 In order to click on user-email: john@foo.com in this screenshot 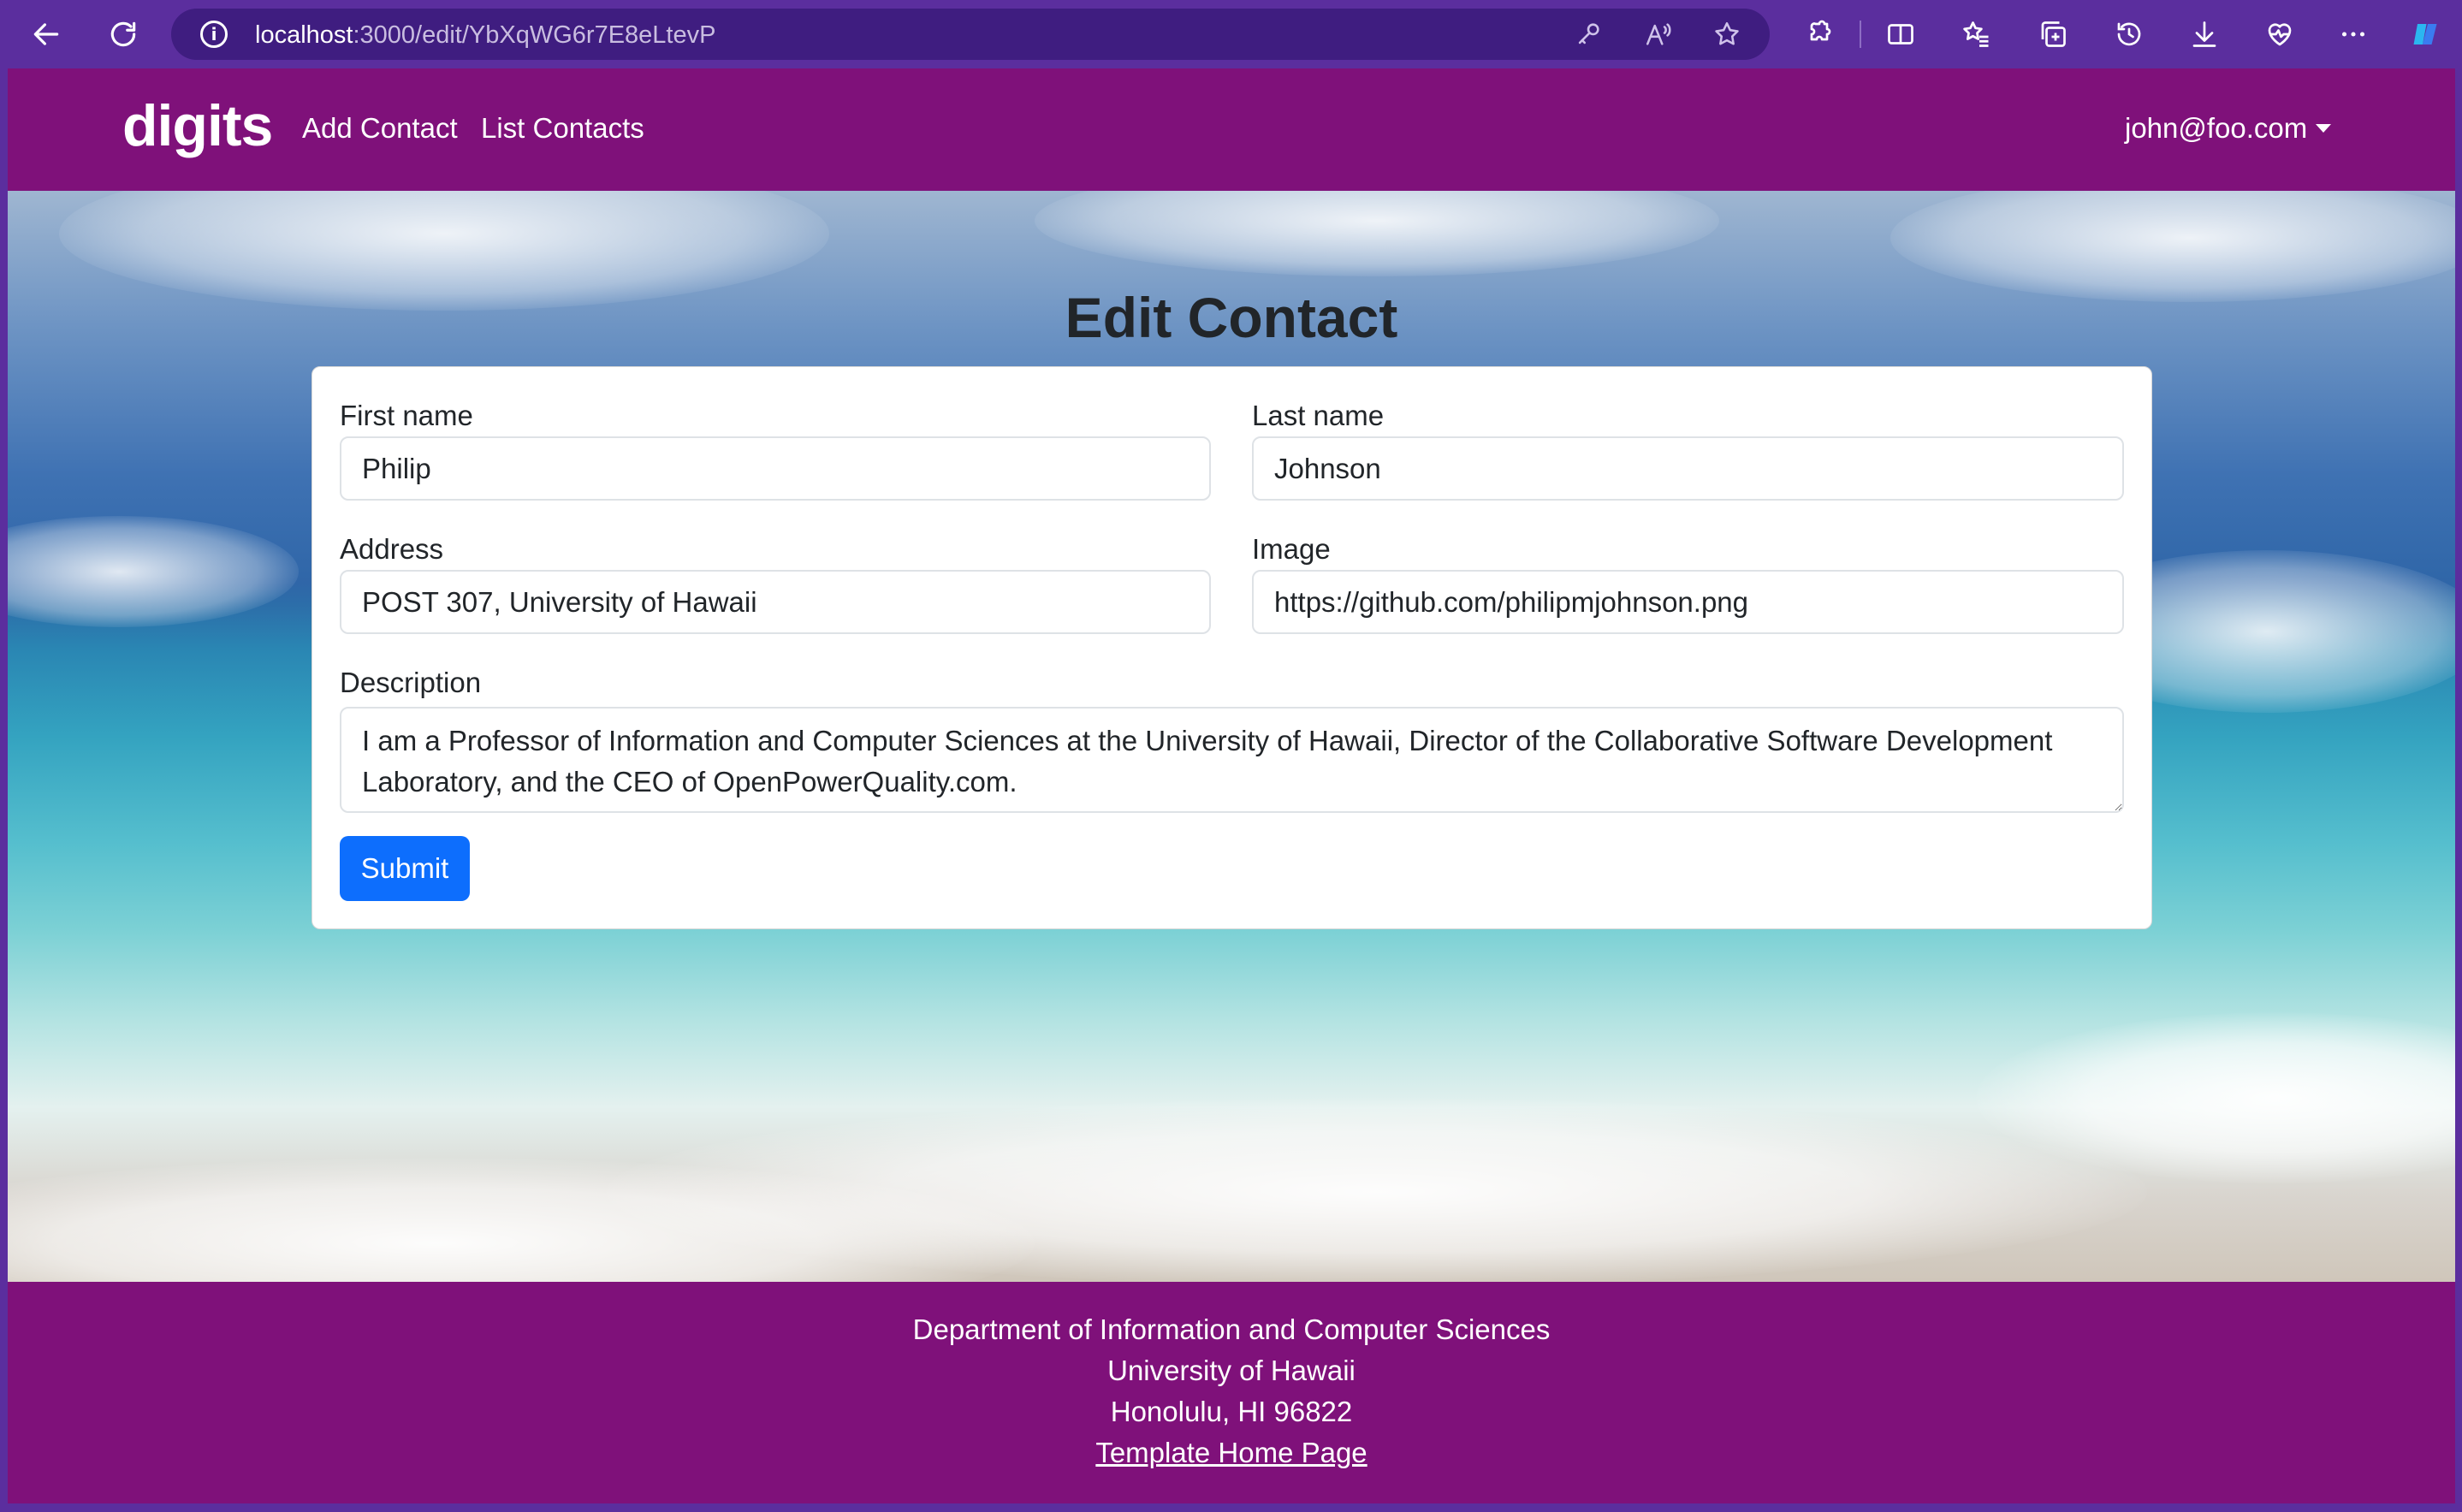, I will do `click(2216, 128)`.